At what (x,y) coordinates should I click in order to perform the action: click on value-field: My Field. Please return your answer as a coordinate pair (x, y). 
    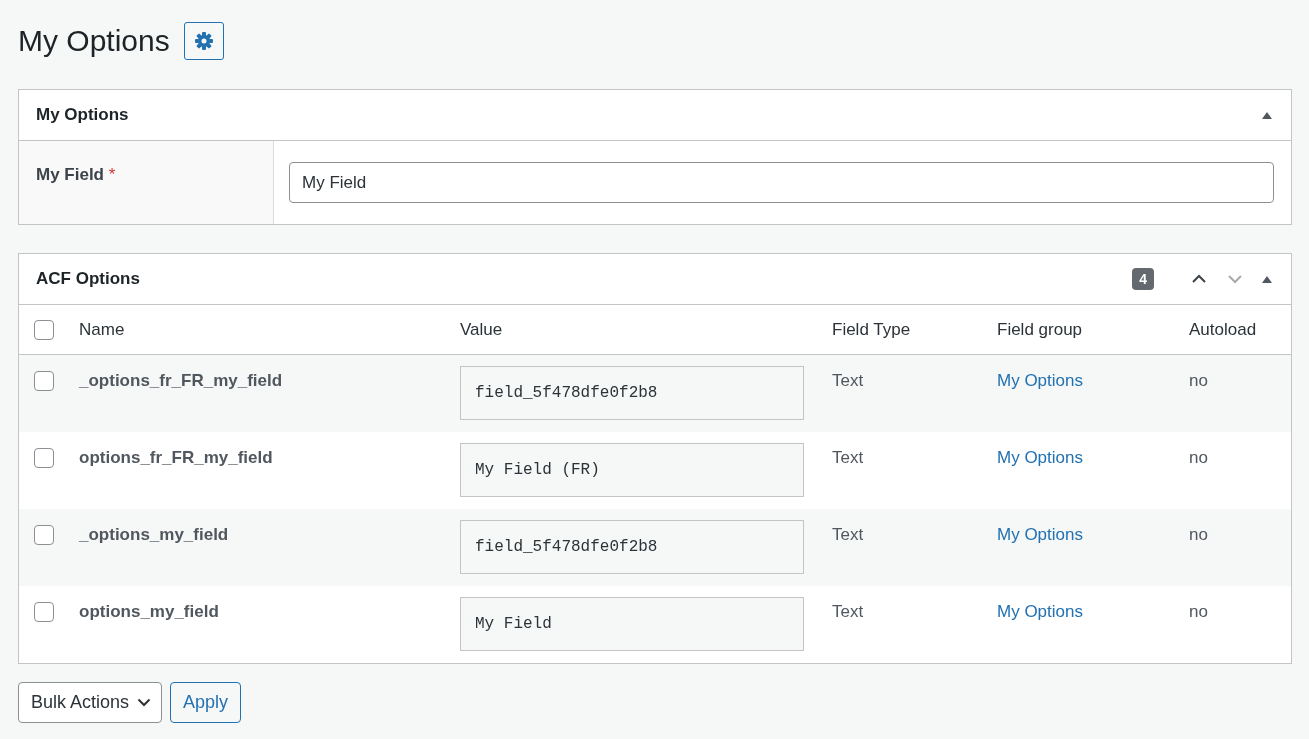
    Looking at the image, I should click on (632, 624).